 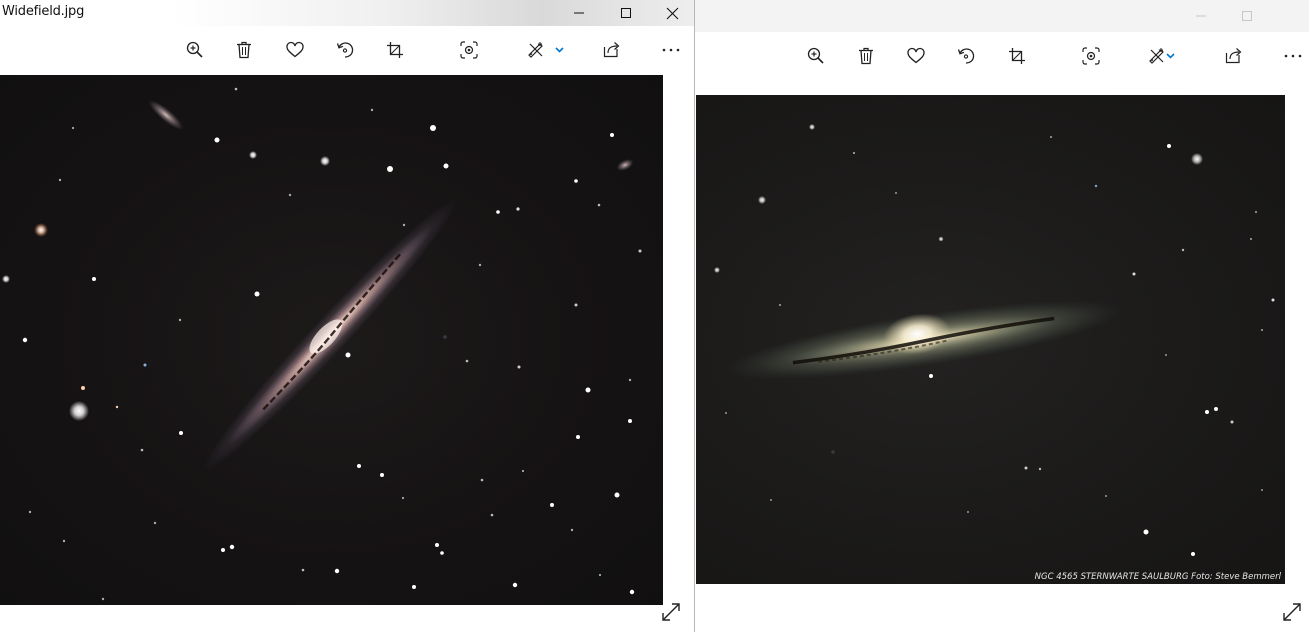 I want to click on close-button, so click(x=671, y=13).